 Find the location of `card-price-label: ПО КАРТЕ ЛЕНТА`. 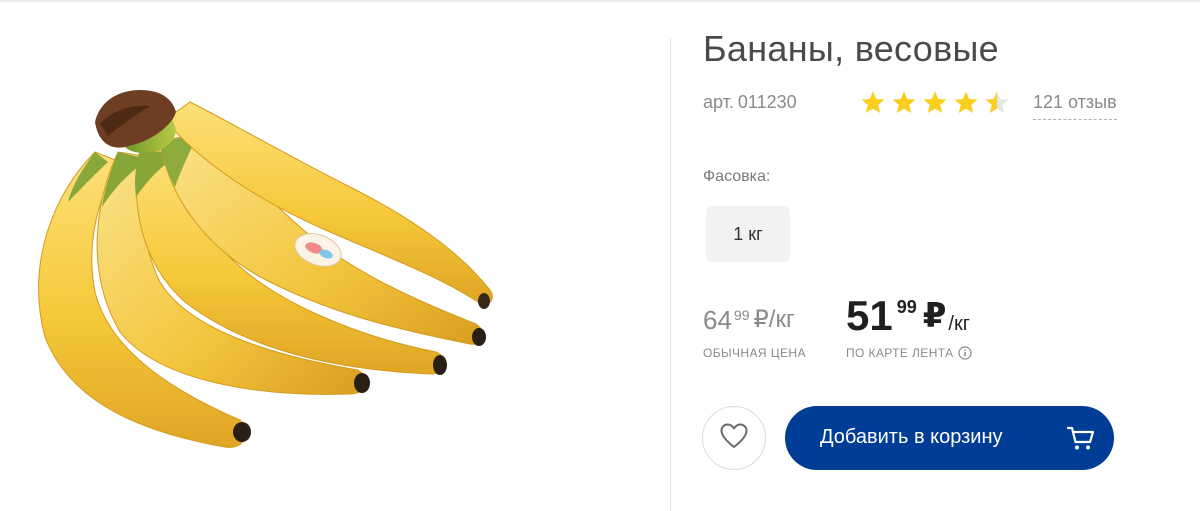

card-price-label: ПО КАРТЕ ЛЕНТА is located at coordinates (900, 353).